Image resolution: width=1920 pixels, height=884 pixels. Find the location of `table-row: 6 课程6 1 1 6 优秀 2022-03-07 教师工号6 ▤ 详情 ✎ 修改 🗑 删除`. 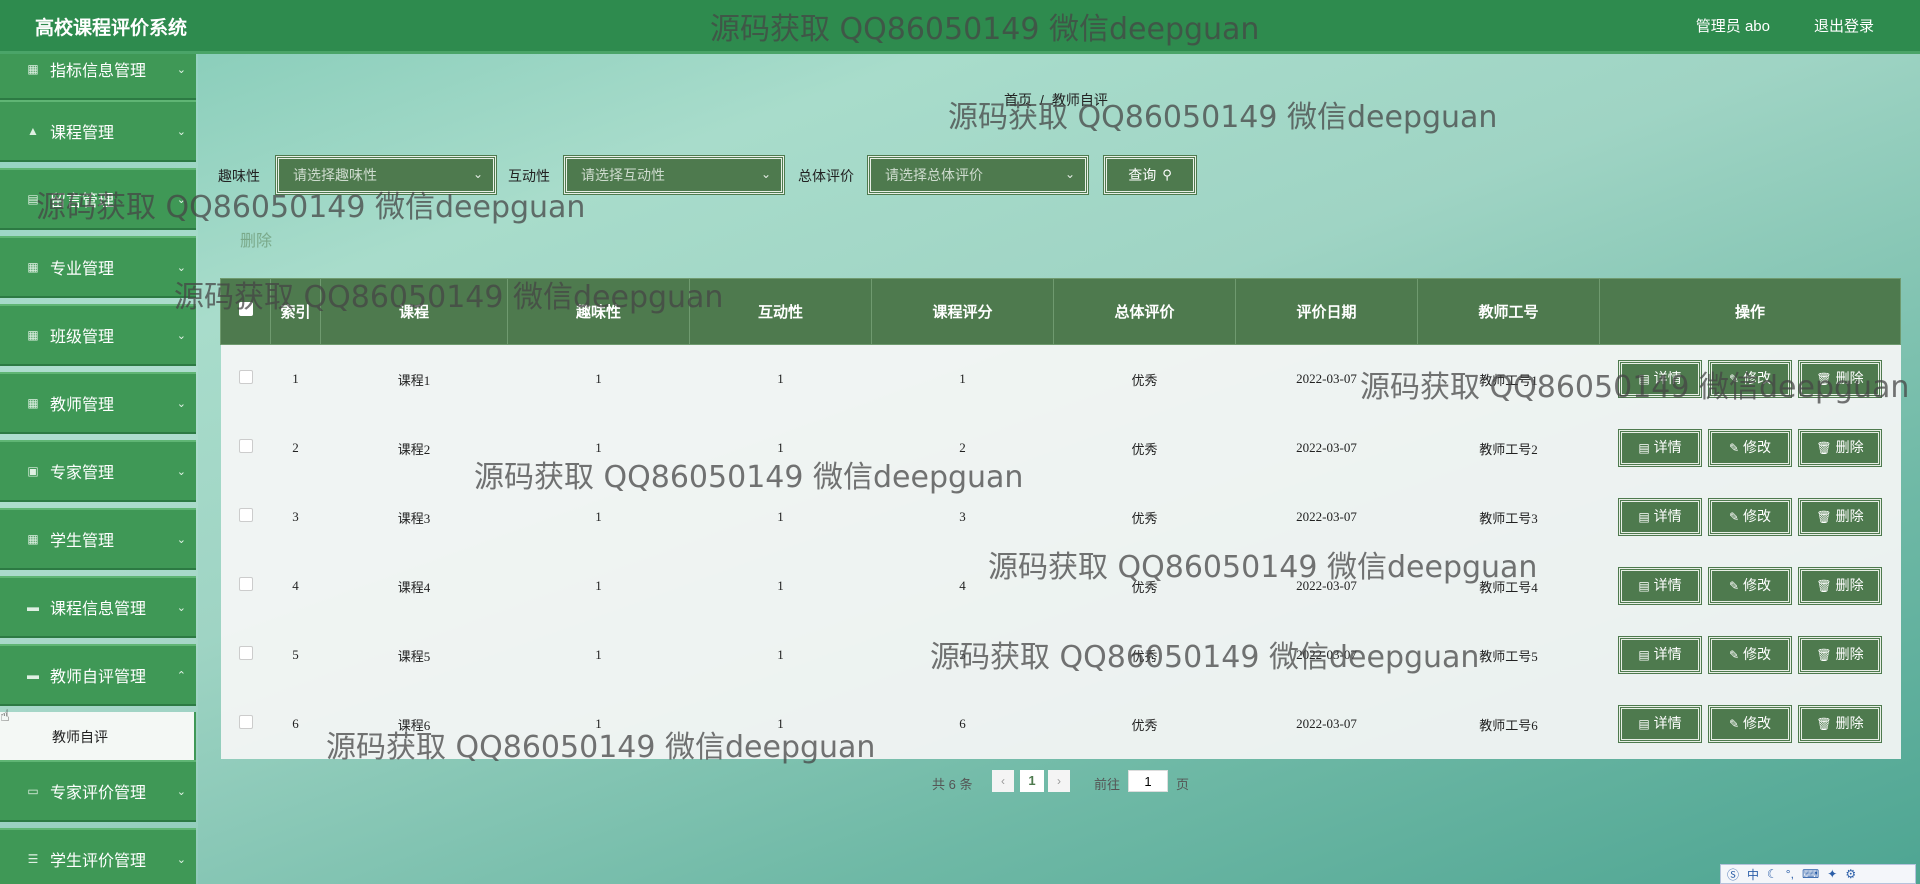

table-row: 6 课程6 1 1 6 优秀 2022-03-07 教师工号6 ▤ 详情 ✎ 修改 🗑 删除 is located at coordinates (1060, 724).